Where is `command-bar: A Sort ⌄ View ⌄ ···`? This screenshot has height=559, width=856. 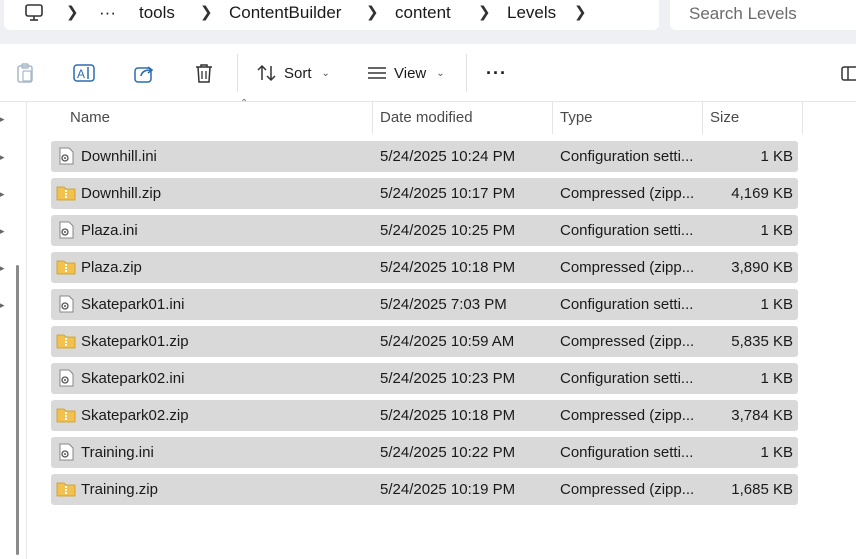
command-bar: A Sort ⌄ View ⌄ ··· is located at coordinates (428, 73).